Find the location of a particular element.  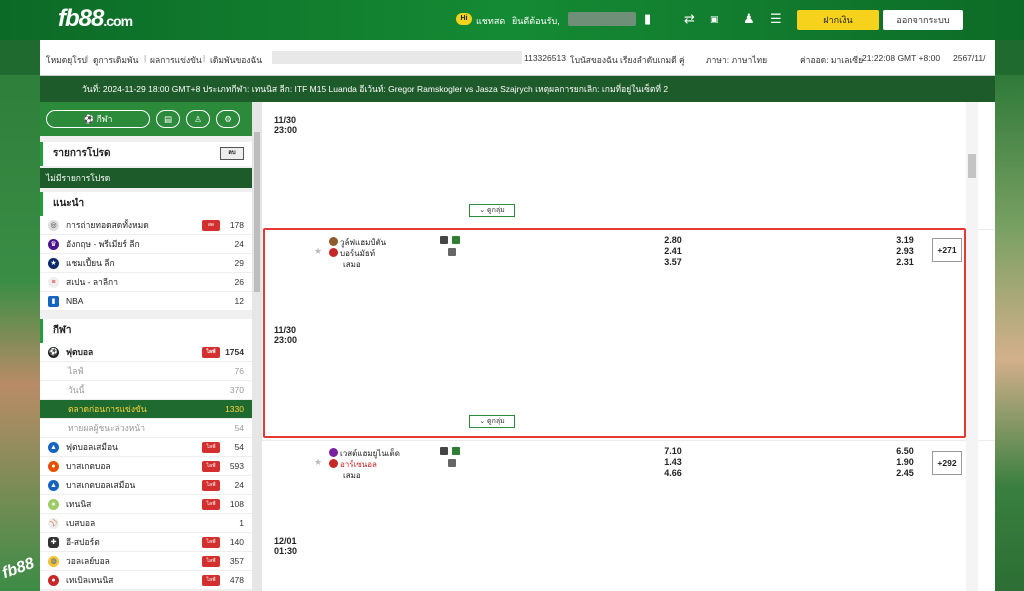

menu-item-europe-mode: โหมดยุโรป is located at coordinates (66, 60).